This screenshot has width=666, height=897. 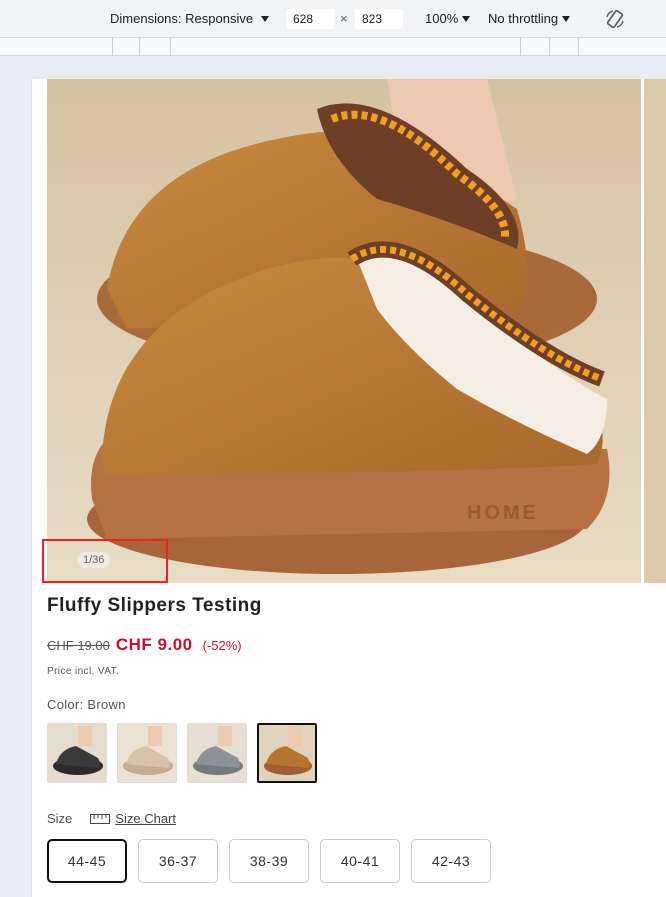 What do you see at coordinates (147, 753) in the screenshot?
I see `color-swatch-beige` at bounding box center [147, 753].